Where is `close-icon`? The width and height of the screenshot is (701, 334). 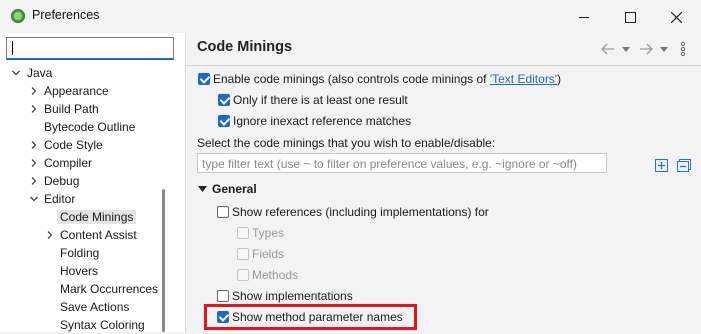 close-icon is located at coordinates (676, 17).